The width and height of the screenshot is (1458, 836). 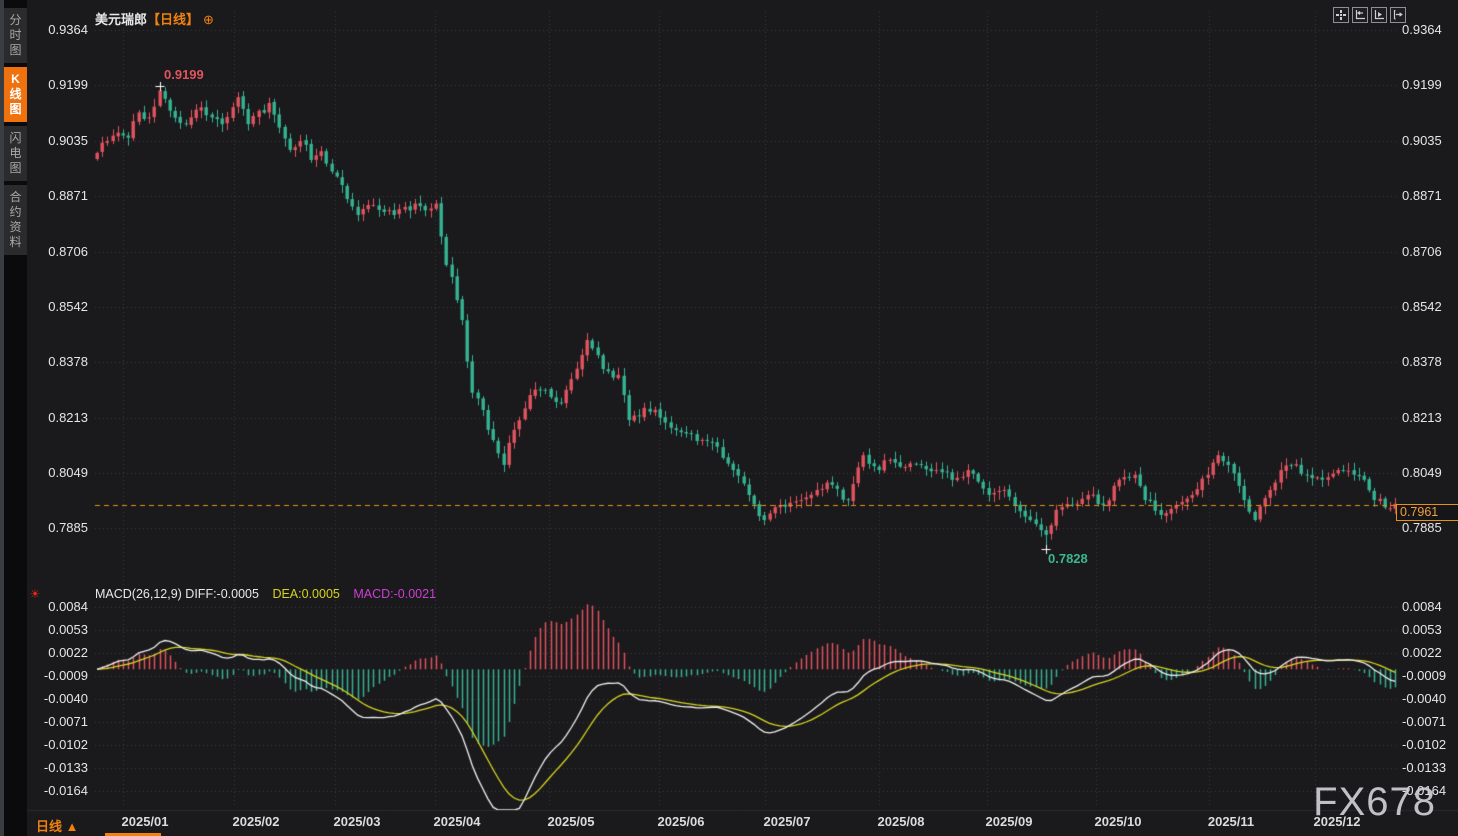 What do you see at coordinates (1422, 629) in the screenshot?
I see `macd-axis-label-right: 0.0053` at bounding box center [1422, 629].